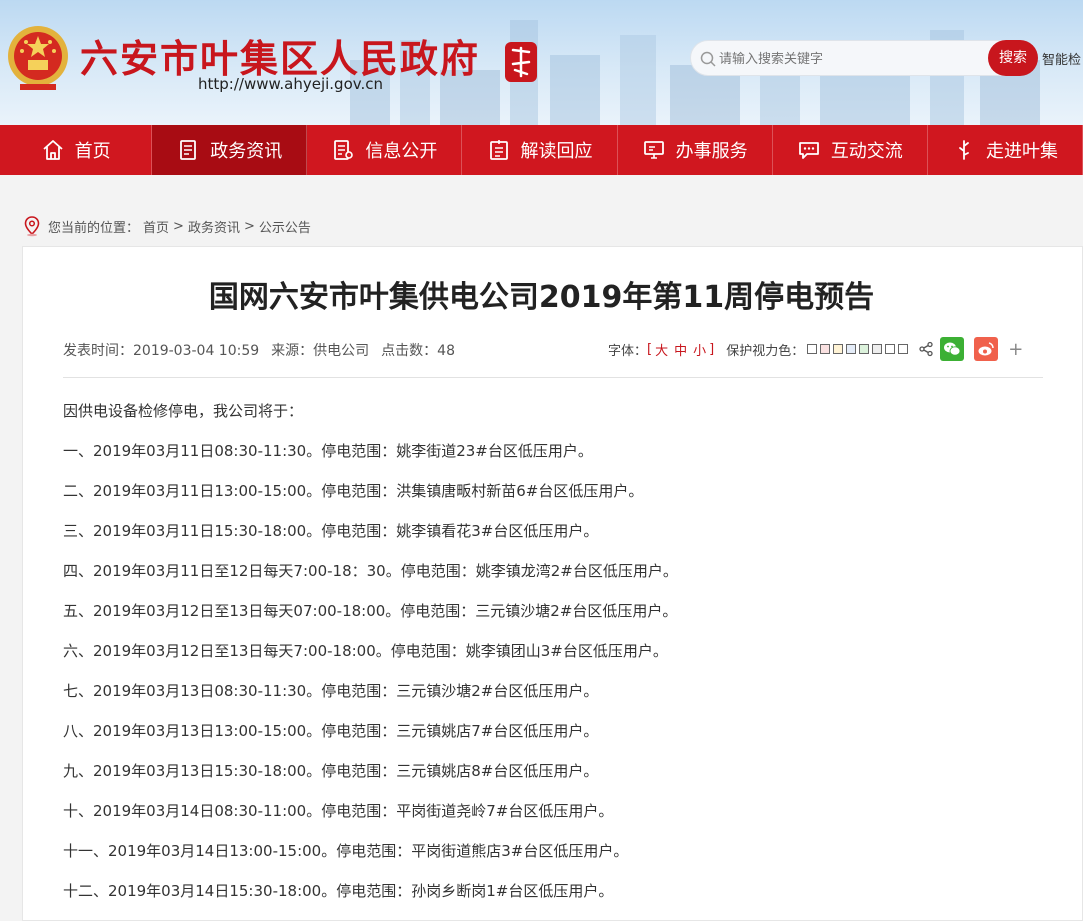 This screenshot has width=1083, height=921. I want to click on nav-item-home: 首页, so click(76, 150).